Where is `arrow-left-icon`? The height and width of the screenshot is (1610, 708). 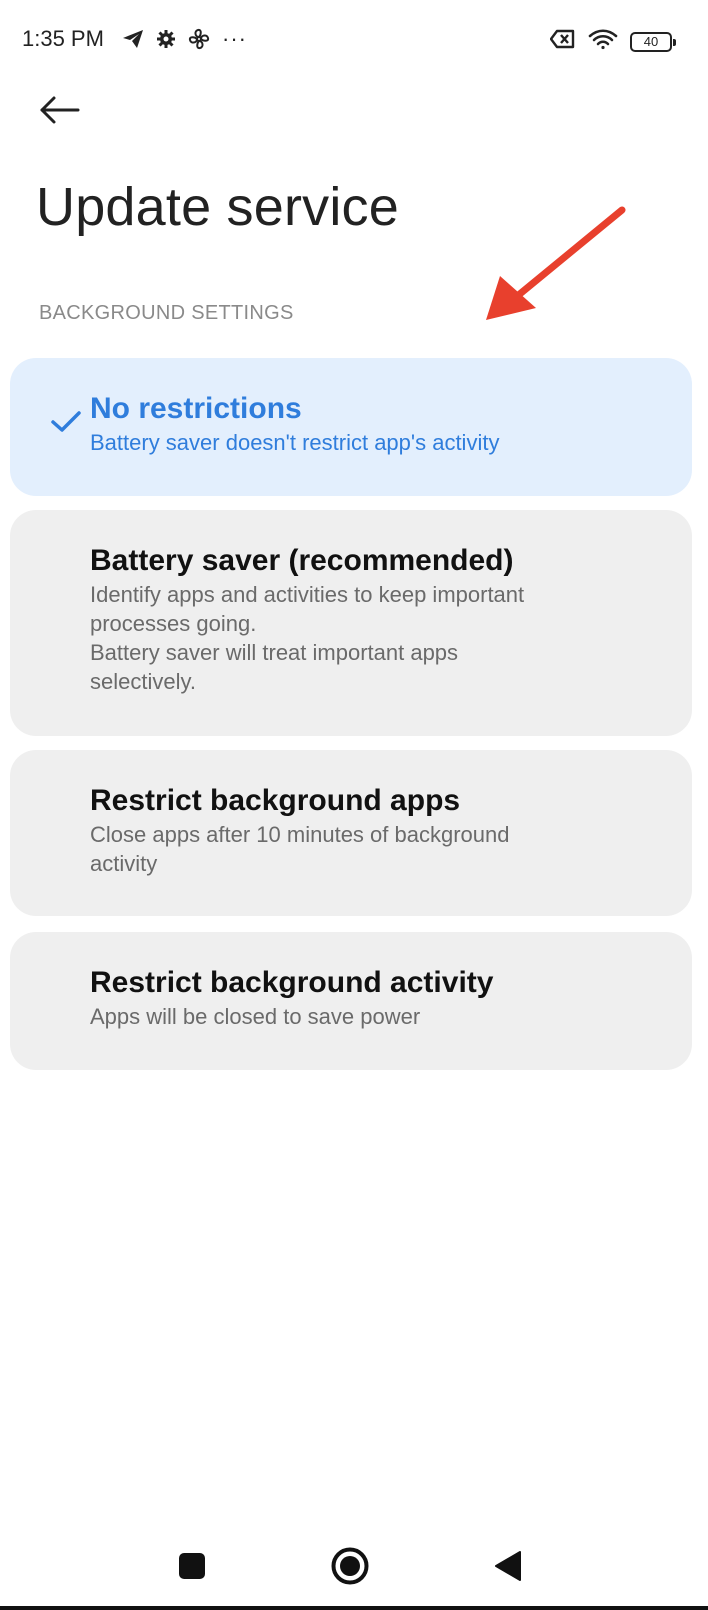
arrow-left-icon is located at coordinates (60, 112).